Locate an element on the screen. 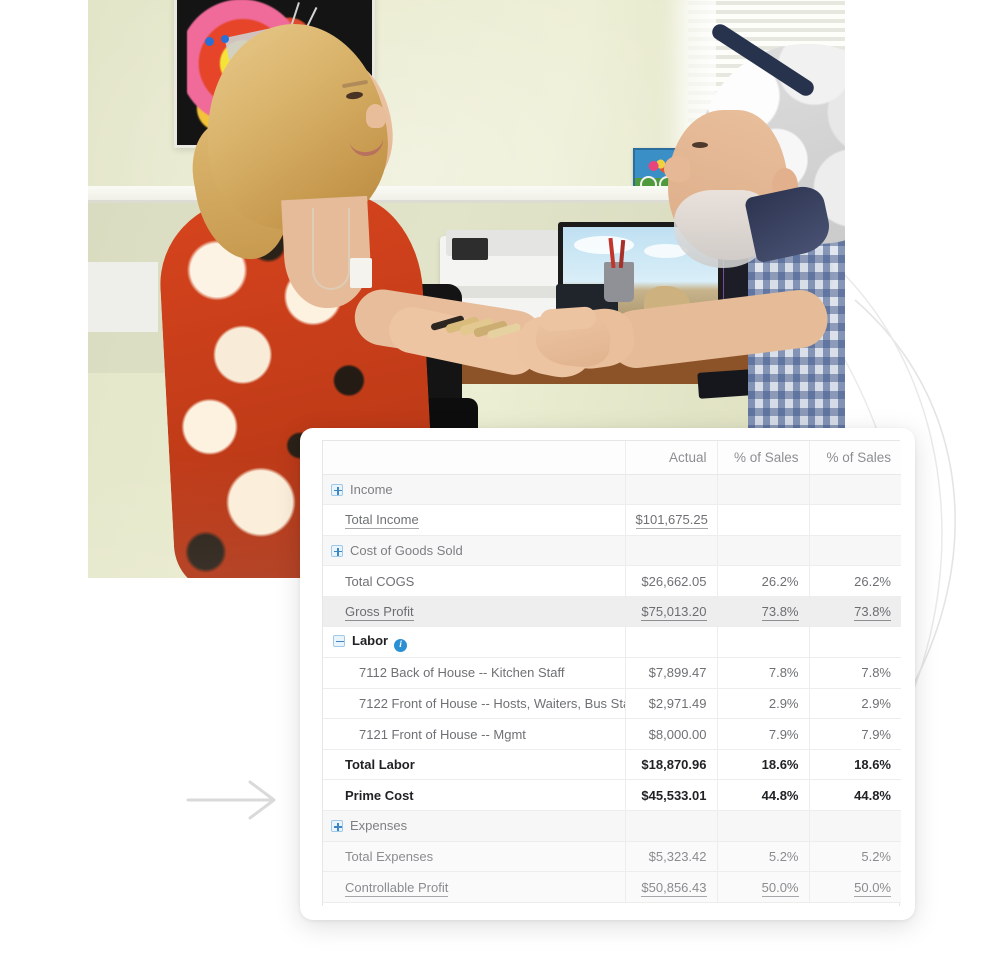  table-row: Total Income $101,675.25 is located at coordinates (612, 520).